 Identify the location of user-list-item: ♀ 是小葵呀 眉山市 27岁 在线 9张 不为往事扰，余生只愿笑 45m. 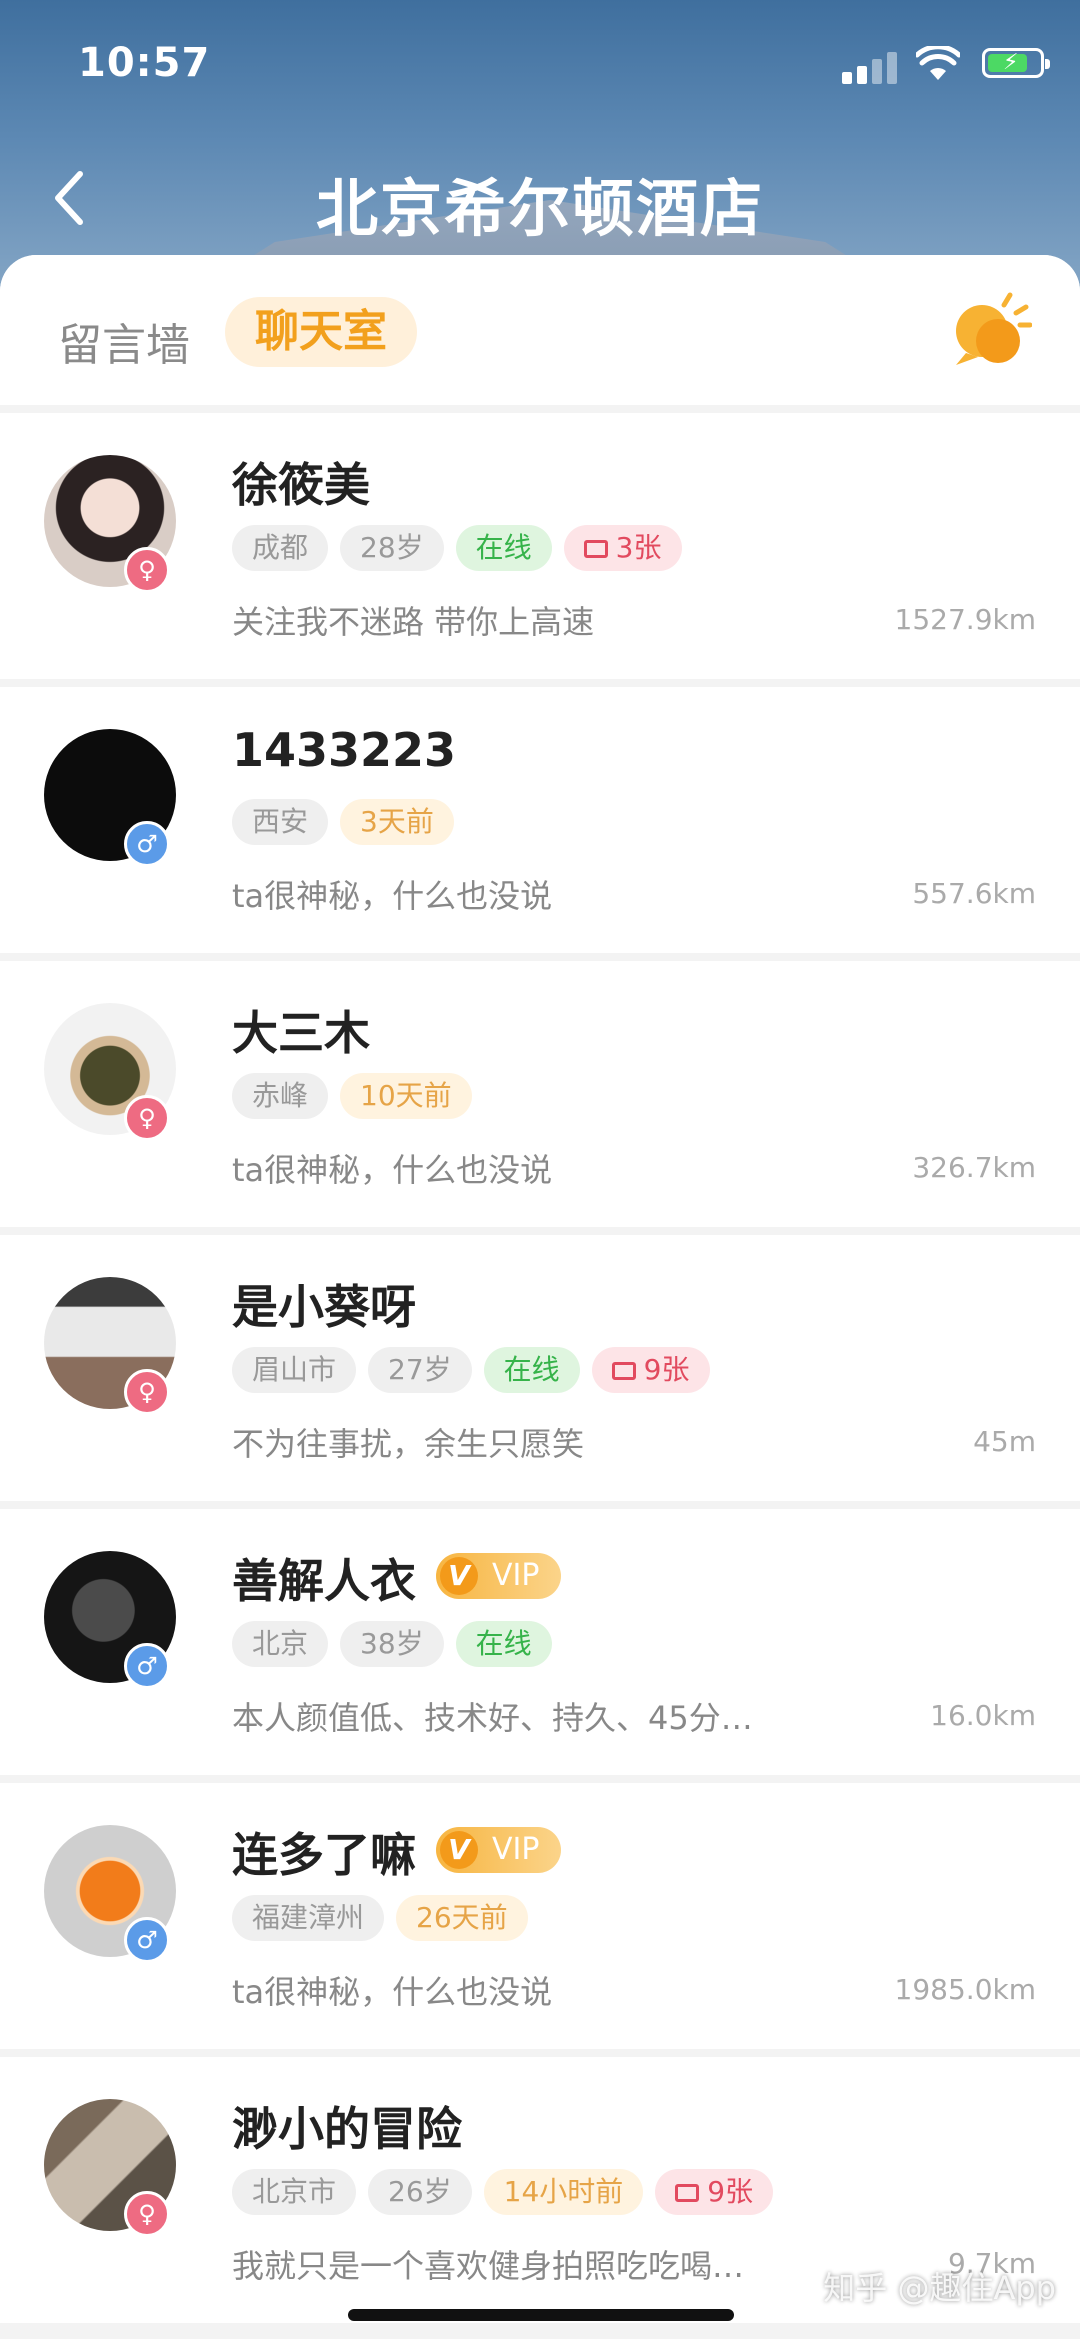
(540, 1368).